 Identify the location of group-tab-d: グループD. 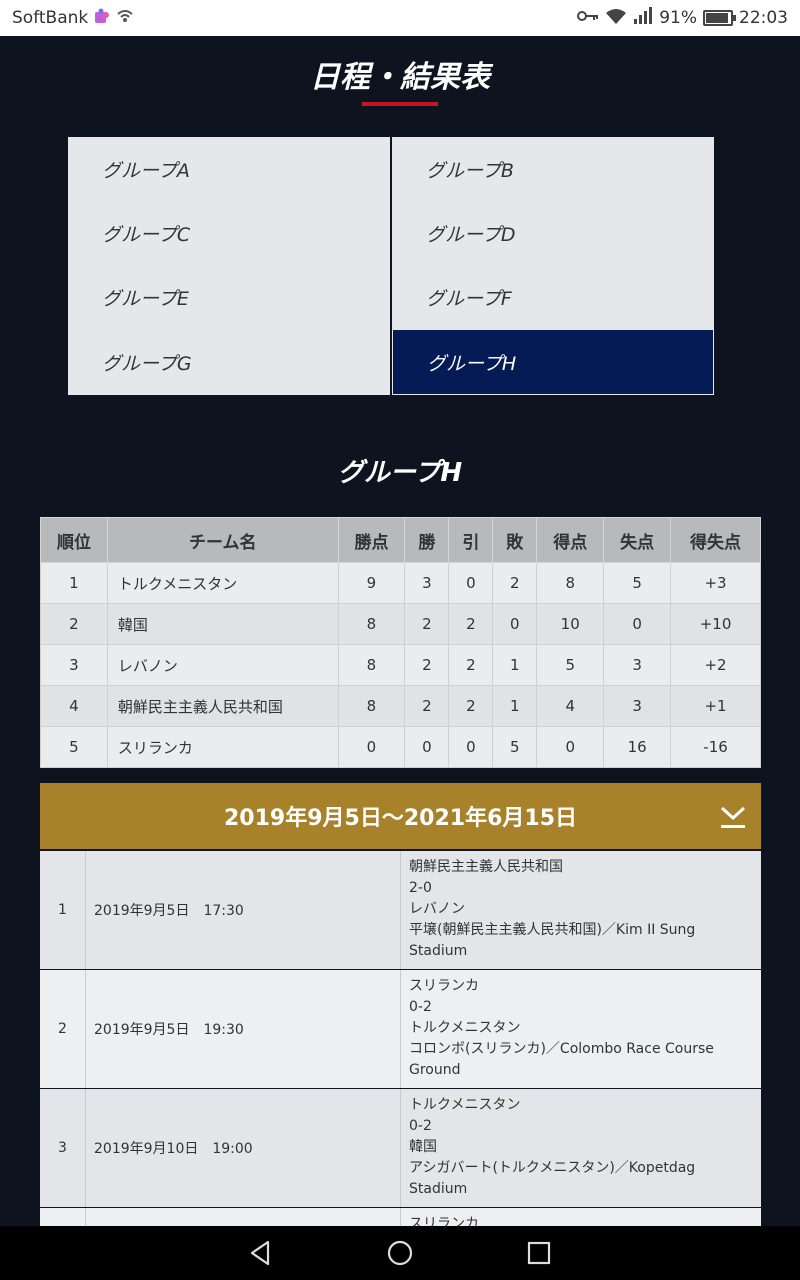
(553, 233).